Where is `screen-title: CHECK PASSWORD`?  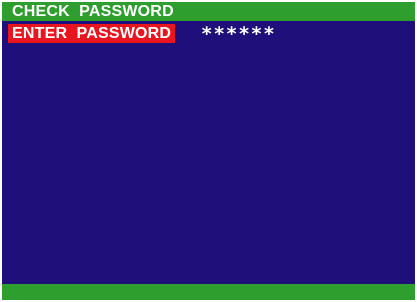 screen-title: CHECK PASSWORD is located at coordinates (93, 11).